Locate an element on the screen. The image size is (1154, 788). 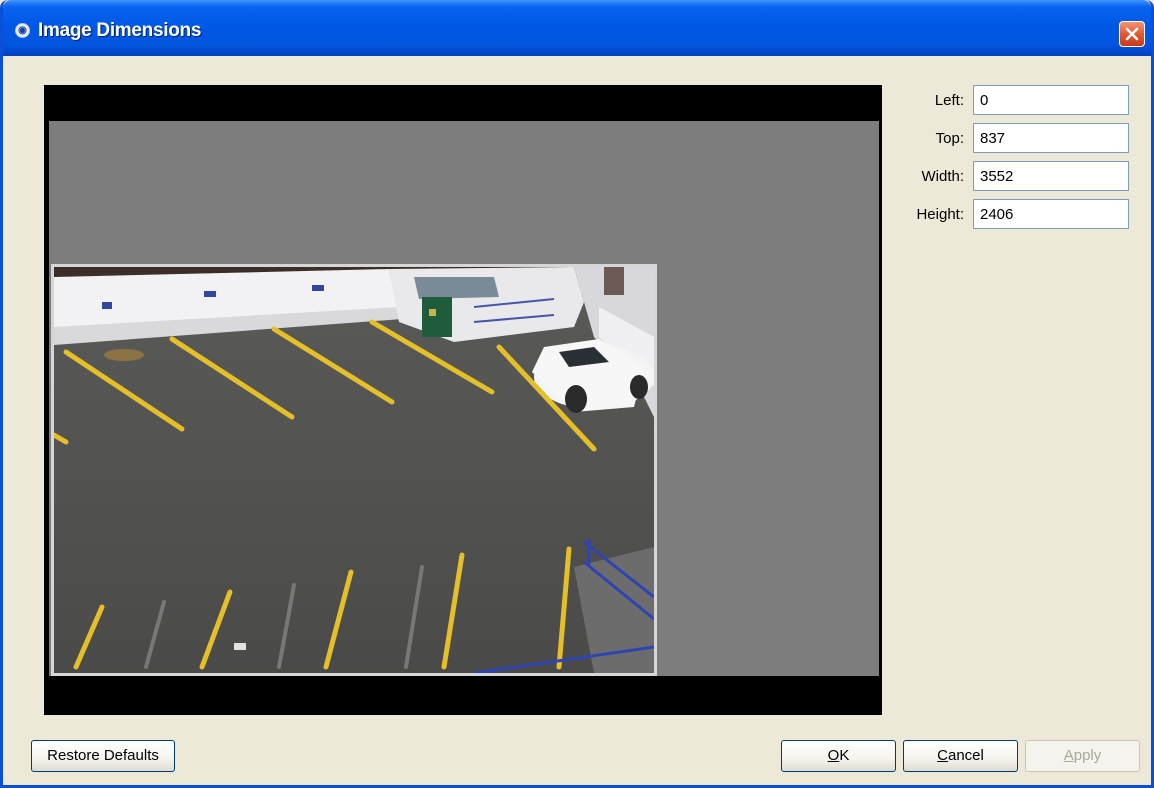
ok-label-rest: K is located at coordinates (844, 755).